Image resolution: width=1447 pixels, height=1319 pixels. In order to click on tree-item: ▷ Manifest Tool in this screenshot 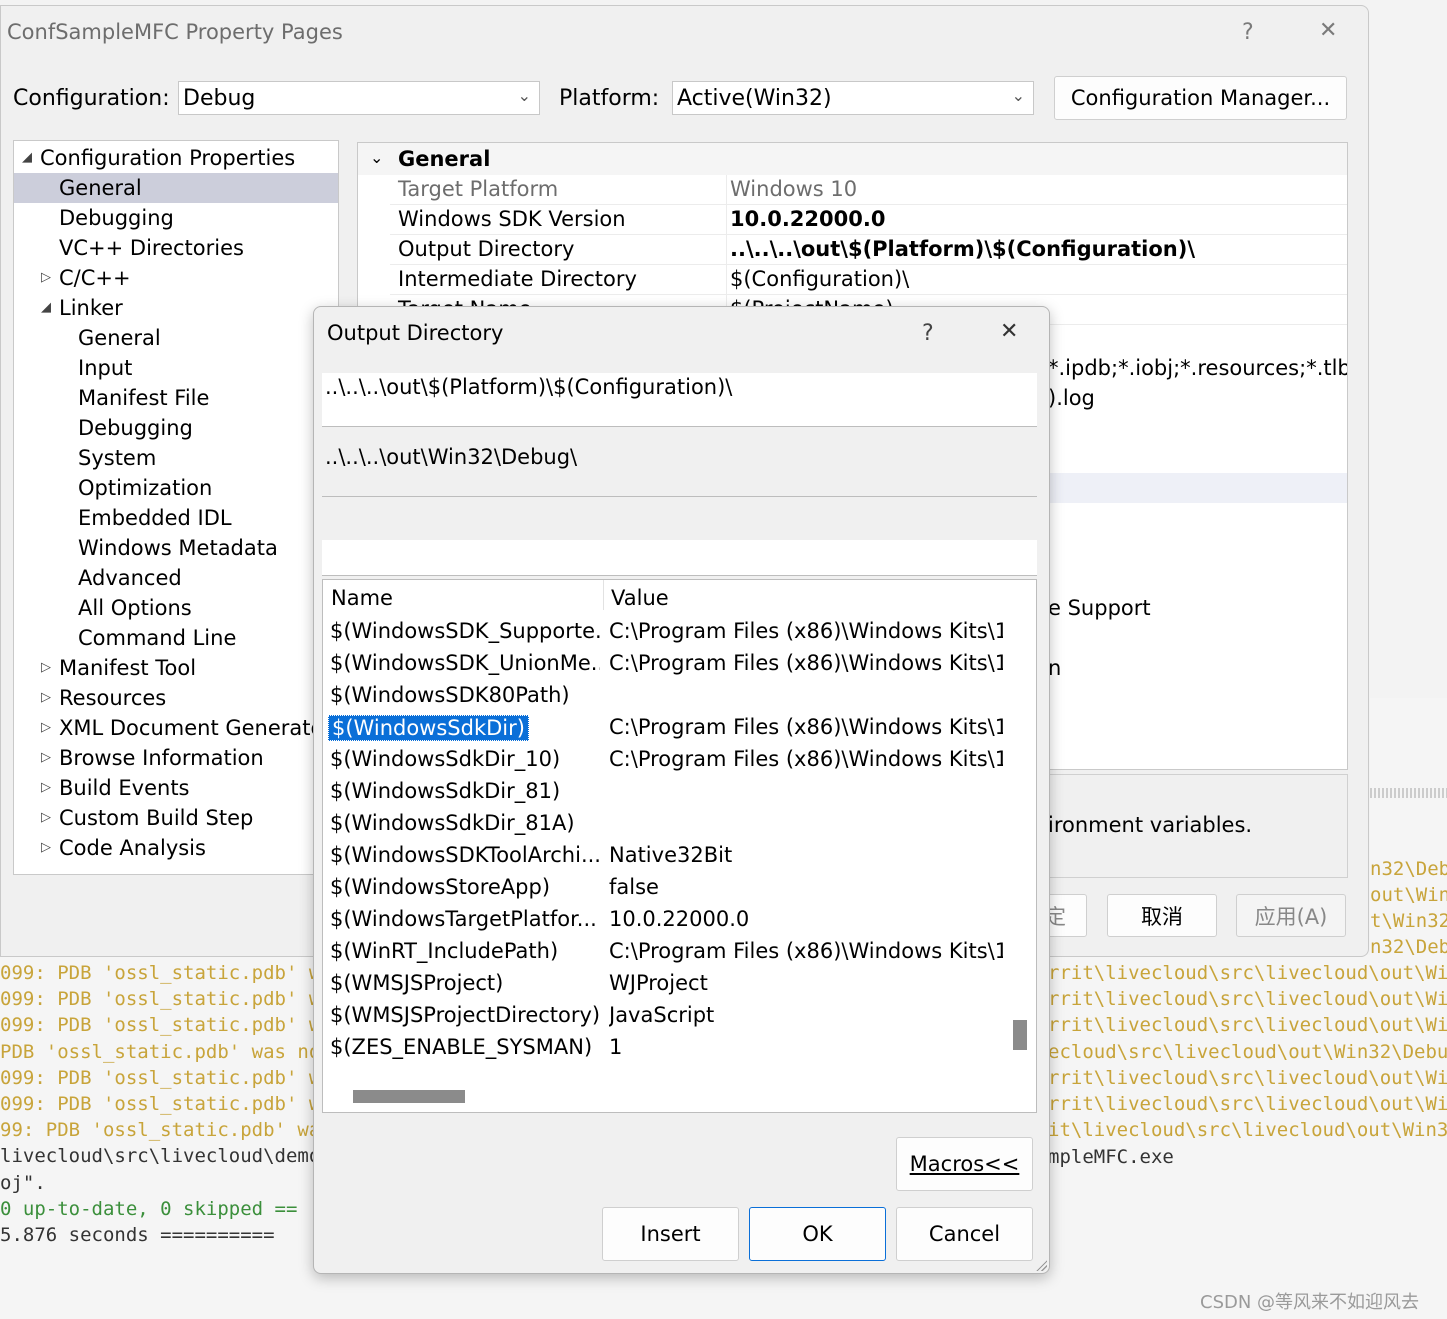, I will do `click(176, 668)`.